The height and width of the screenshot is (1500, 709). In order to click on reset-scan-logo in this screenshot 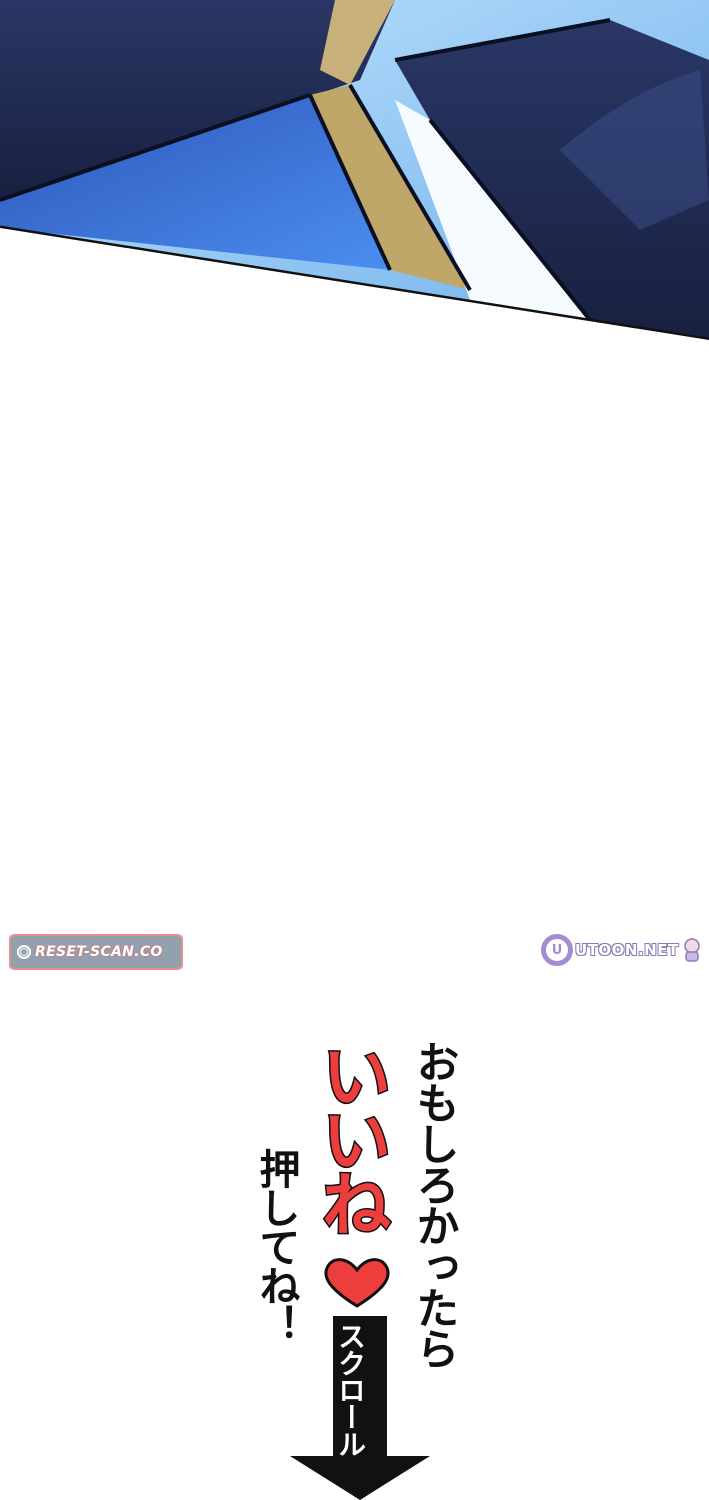, I will do `click(24, 952)`.